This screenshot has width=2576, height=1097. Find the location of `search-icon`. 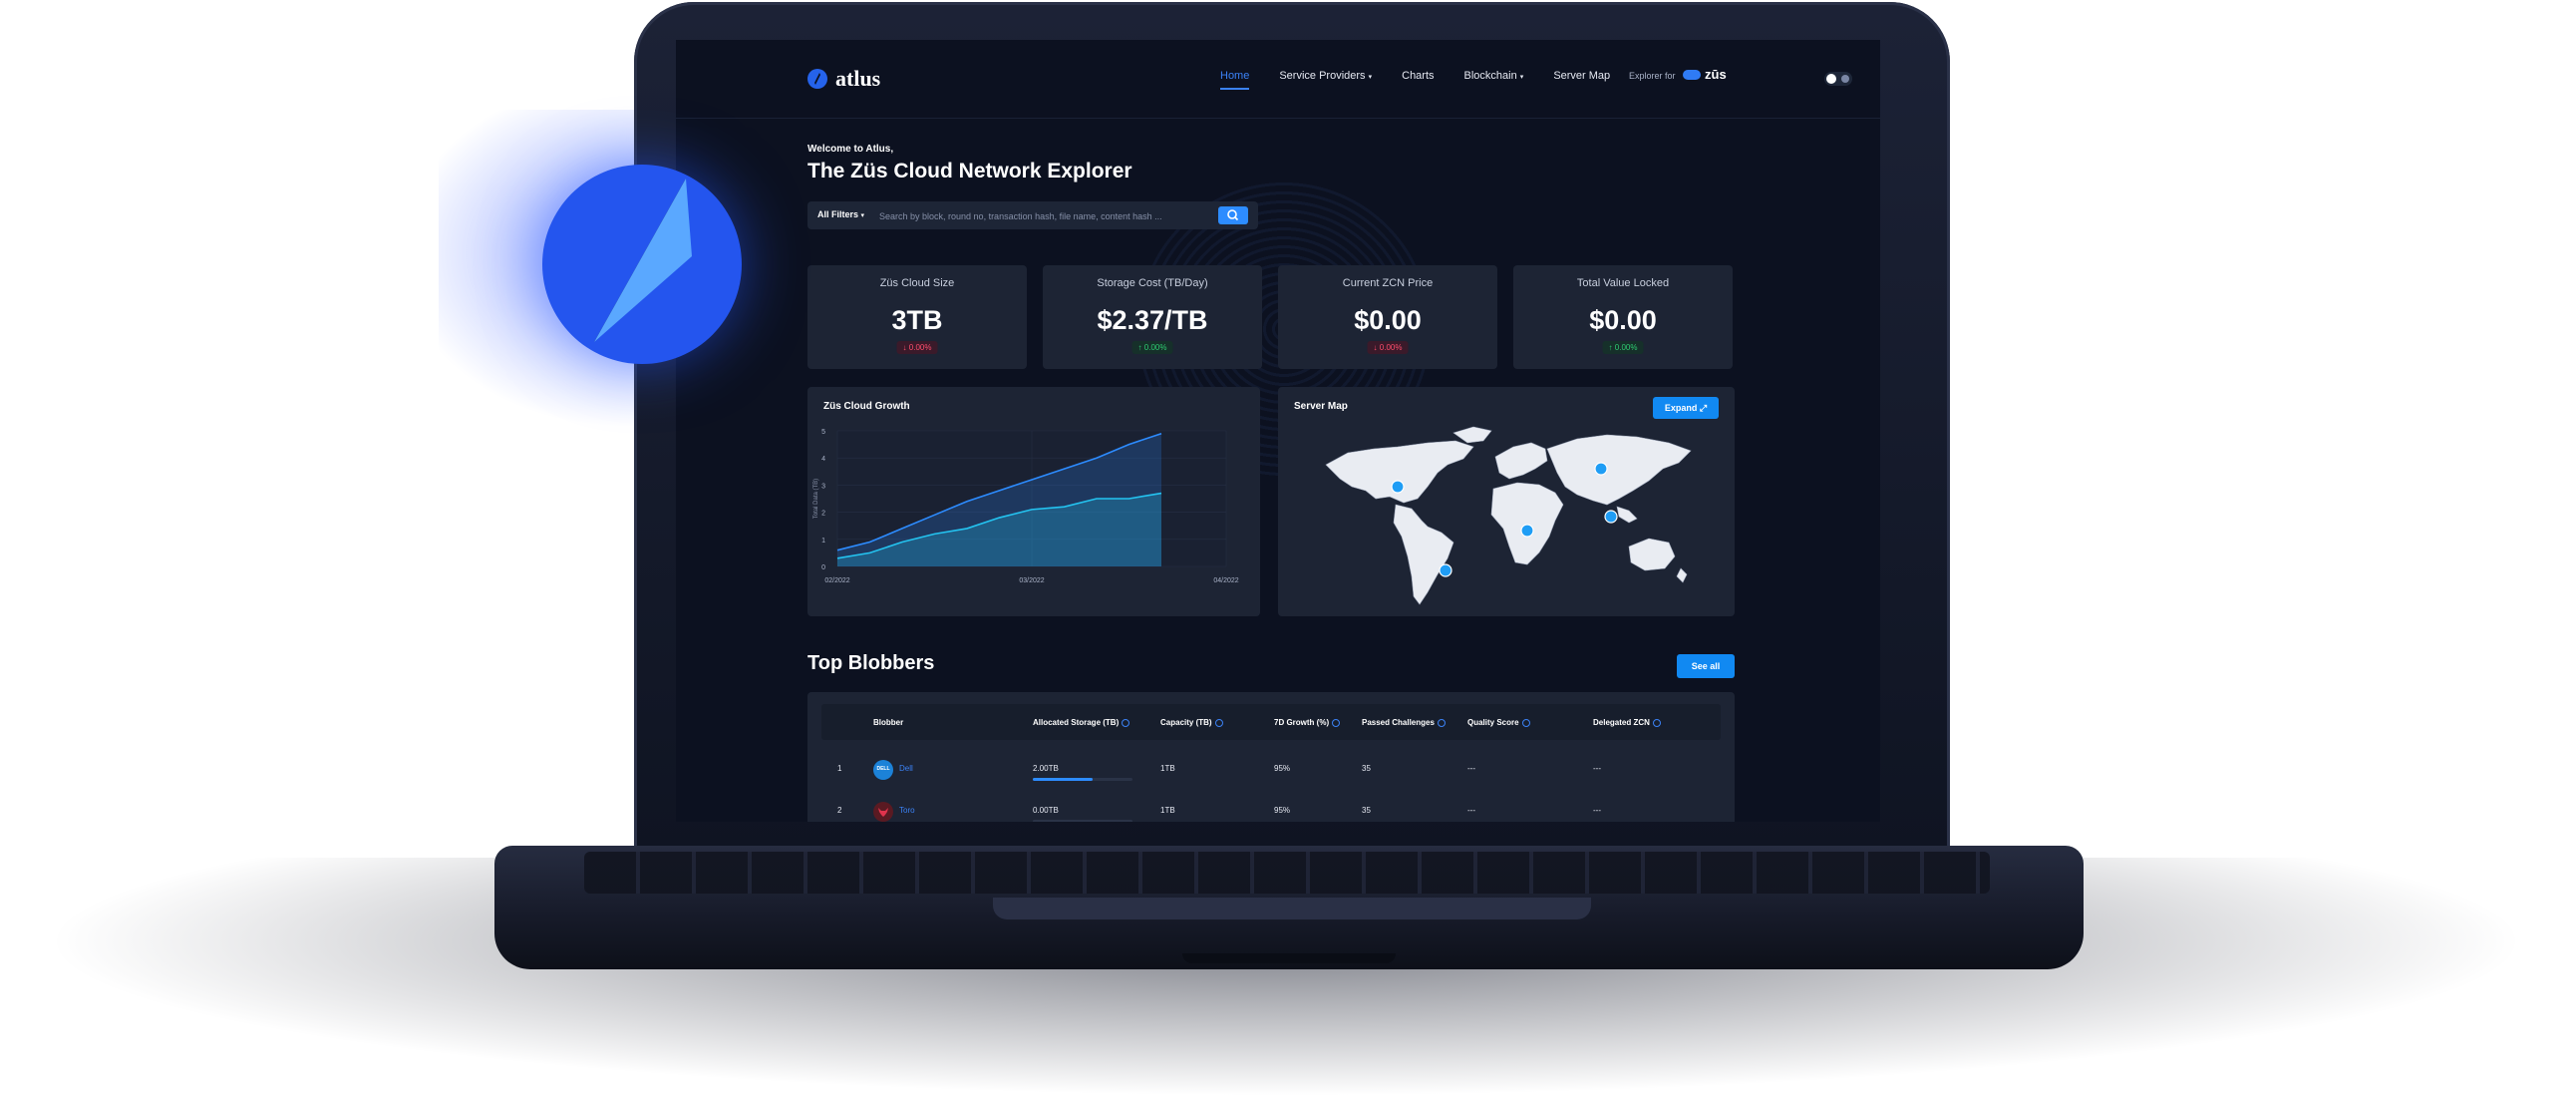

search-icon is located at coordinates (1233, 215).